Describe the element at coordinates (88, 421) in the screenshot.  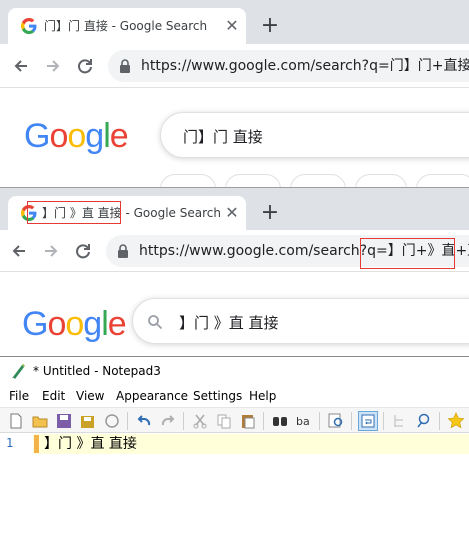
I see `save-as-icon` at that location.